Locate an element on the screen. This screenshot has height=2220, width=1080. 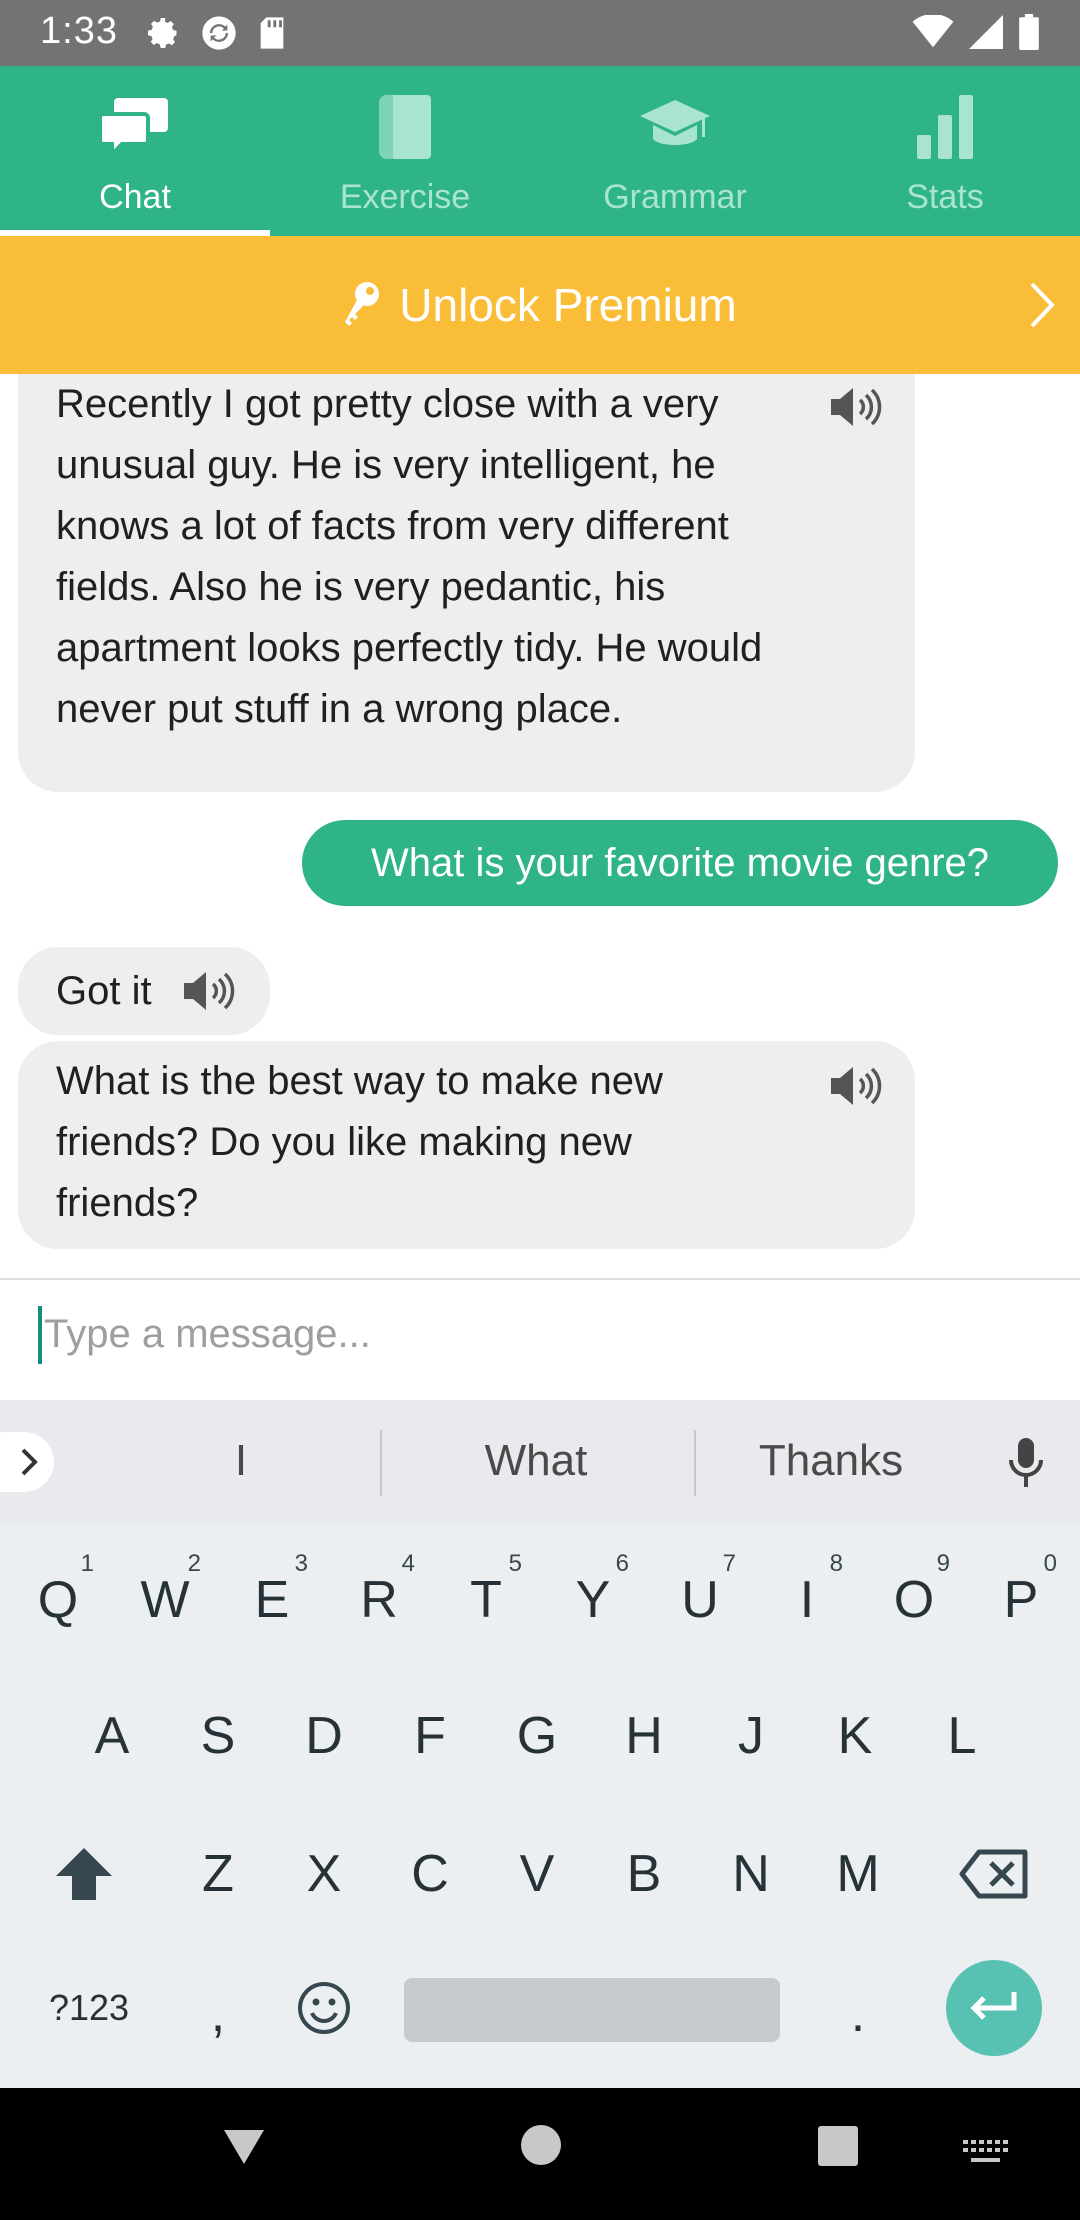
comma-key: , is located at coordinates (218, 2014).